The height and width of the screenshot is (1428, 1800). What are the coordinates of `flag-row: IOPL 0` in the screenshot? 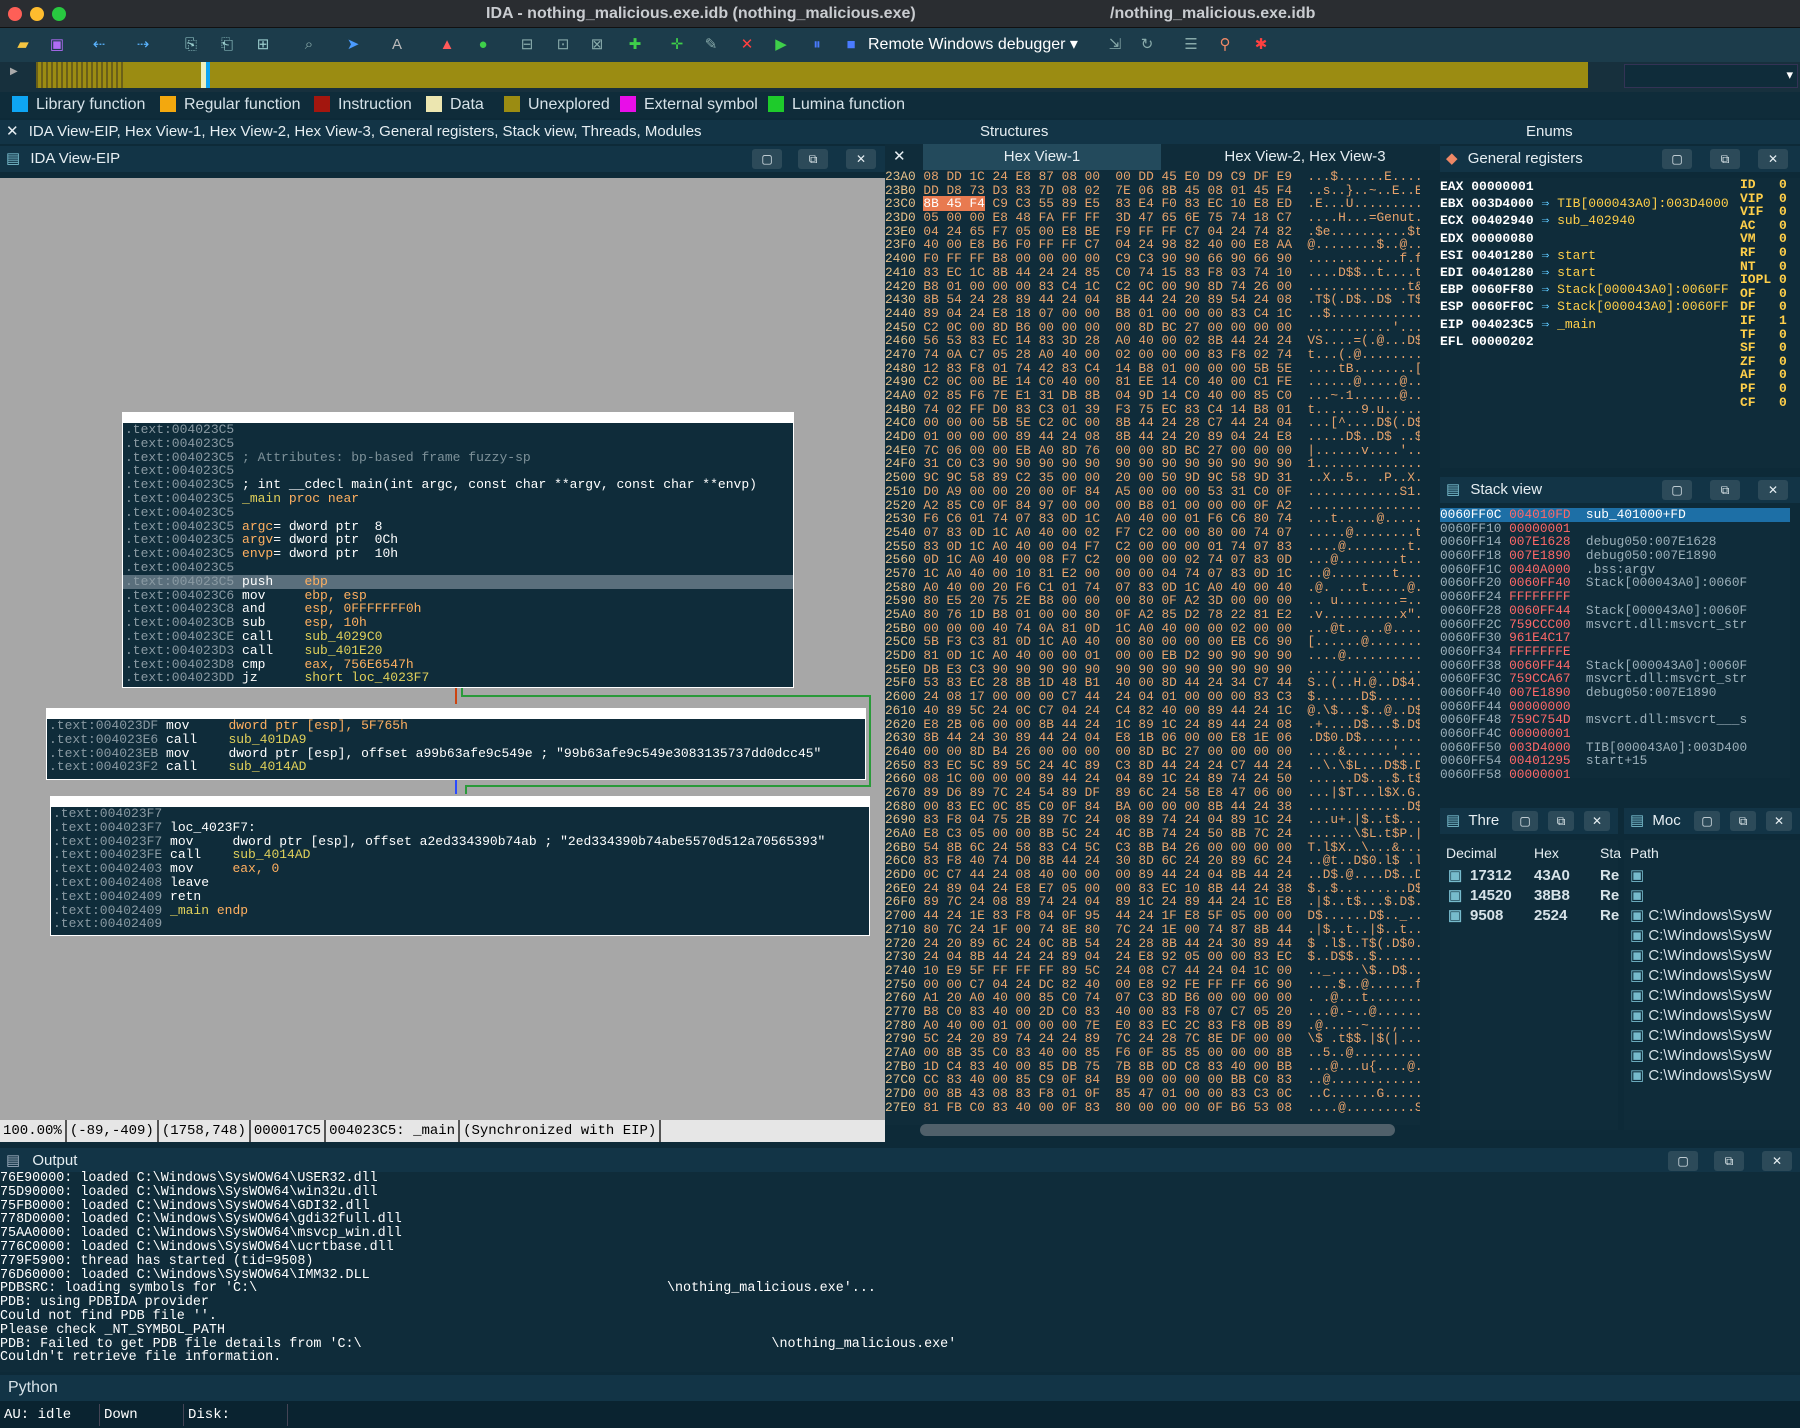 It's located at (1770, 280).